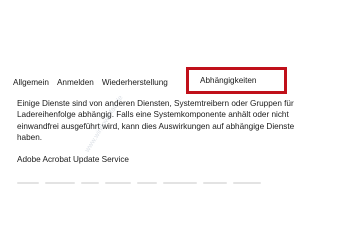  What do you see at coordinates (135, 83) in the screenshot?
I see `tab-recovery: Wiederherstellung` at bounding box center [135, 83].